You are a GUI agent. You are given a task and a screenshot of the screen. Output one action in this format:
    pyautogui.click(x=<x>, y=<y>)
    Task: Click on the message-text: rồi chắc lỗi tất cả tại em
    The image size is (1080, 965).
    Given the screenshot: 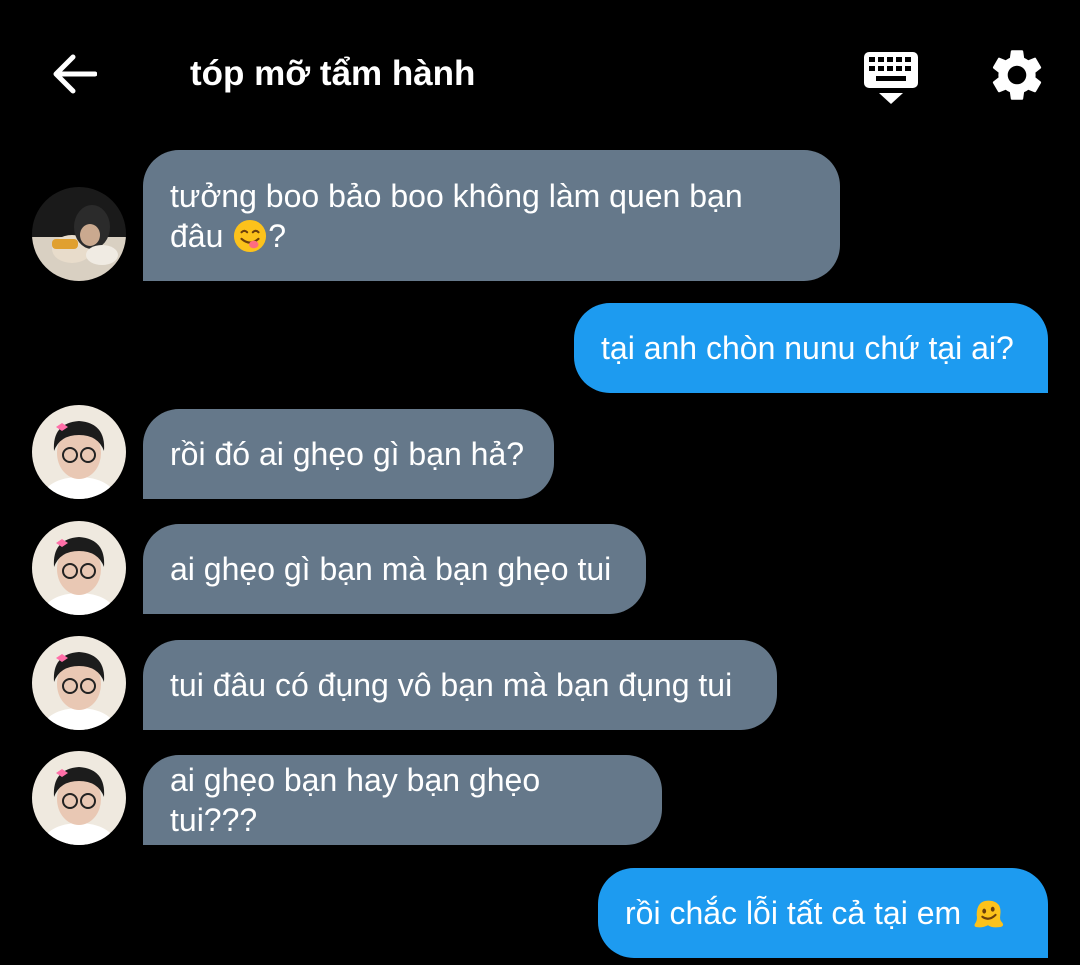 What is the action you would take?
    pyautogui.click(x=793, y=913)
    